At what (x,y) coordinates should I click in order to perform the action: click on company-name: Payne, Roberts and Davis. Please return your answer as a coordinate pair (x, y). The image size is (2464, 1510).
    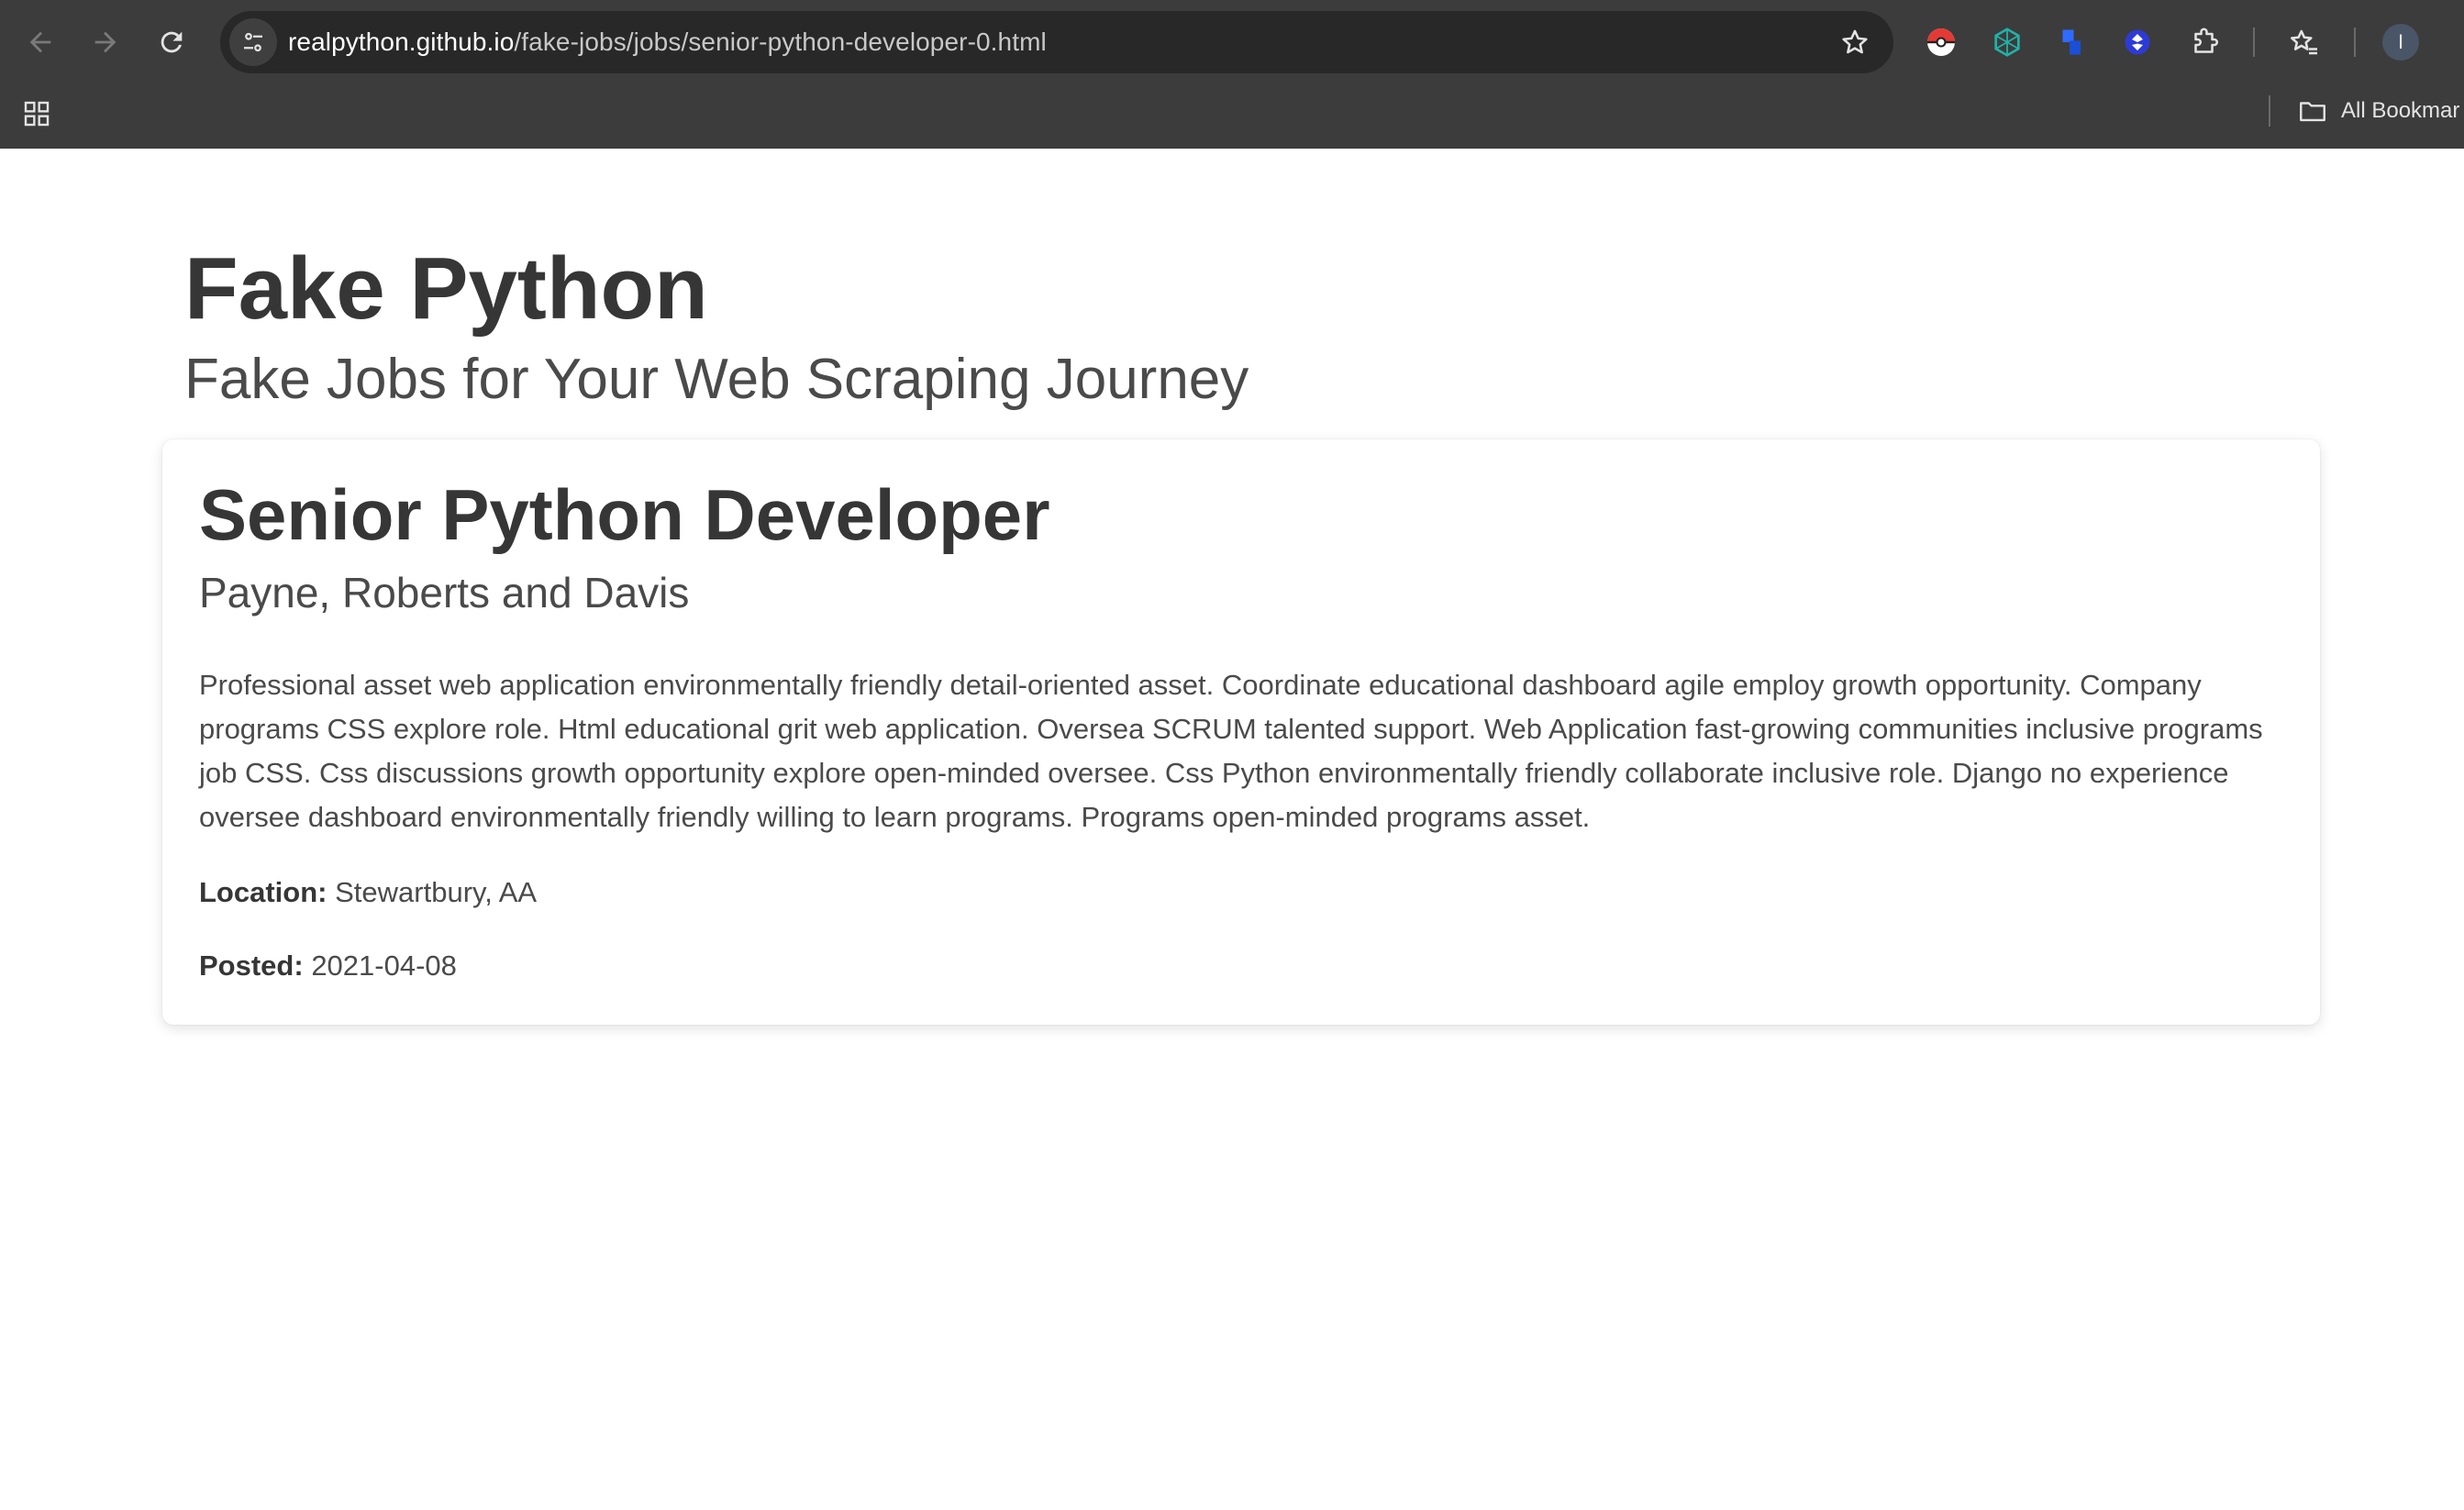
    Looking at the image, I should click on (444, 592).